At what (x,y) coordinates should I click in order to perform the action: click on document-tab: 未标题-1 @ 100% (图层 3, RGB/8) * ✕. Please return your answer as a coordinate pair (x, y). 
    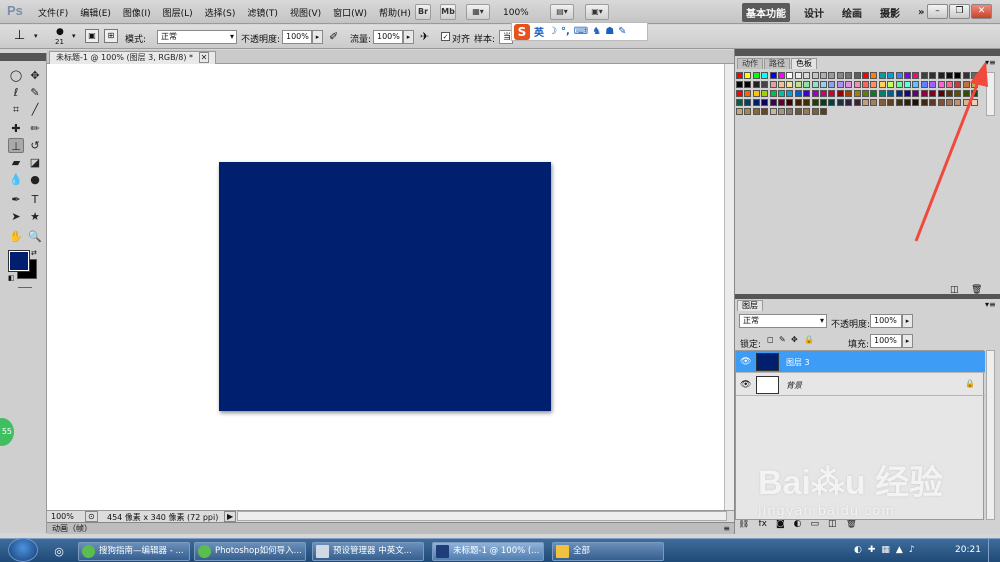
    Looking at the image, I should click on (133, 57).